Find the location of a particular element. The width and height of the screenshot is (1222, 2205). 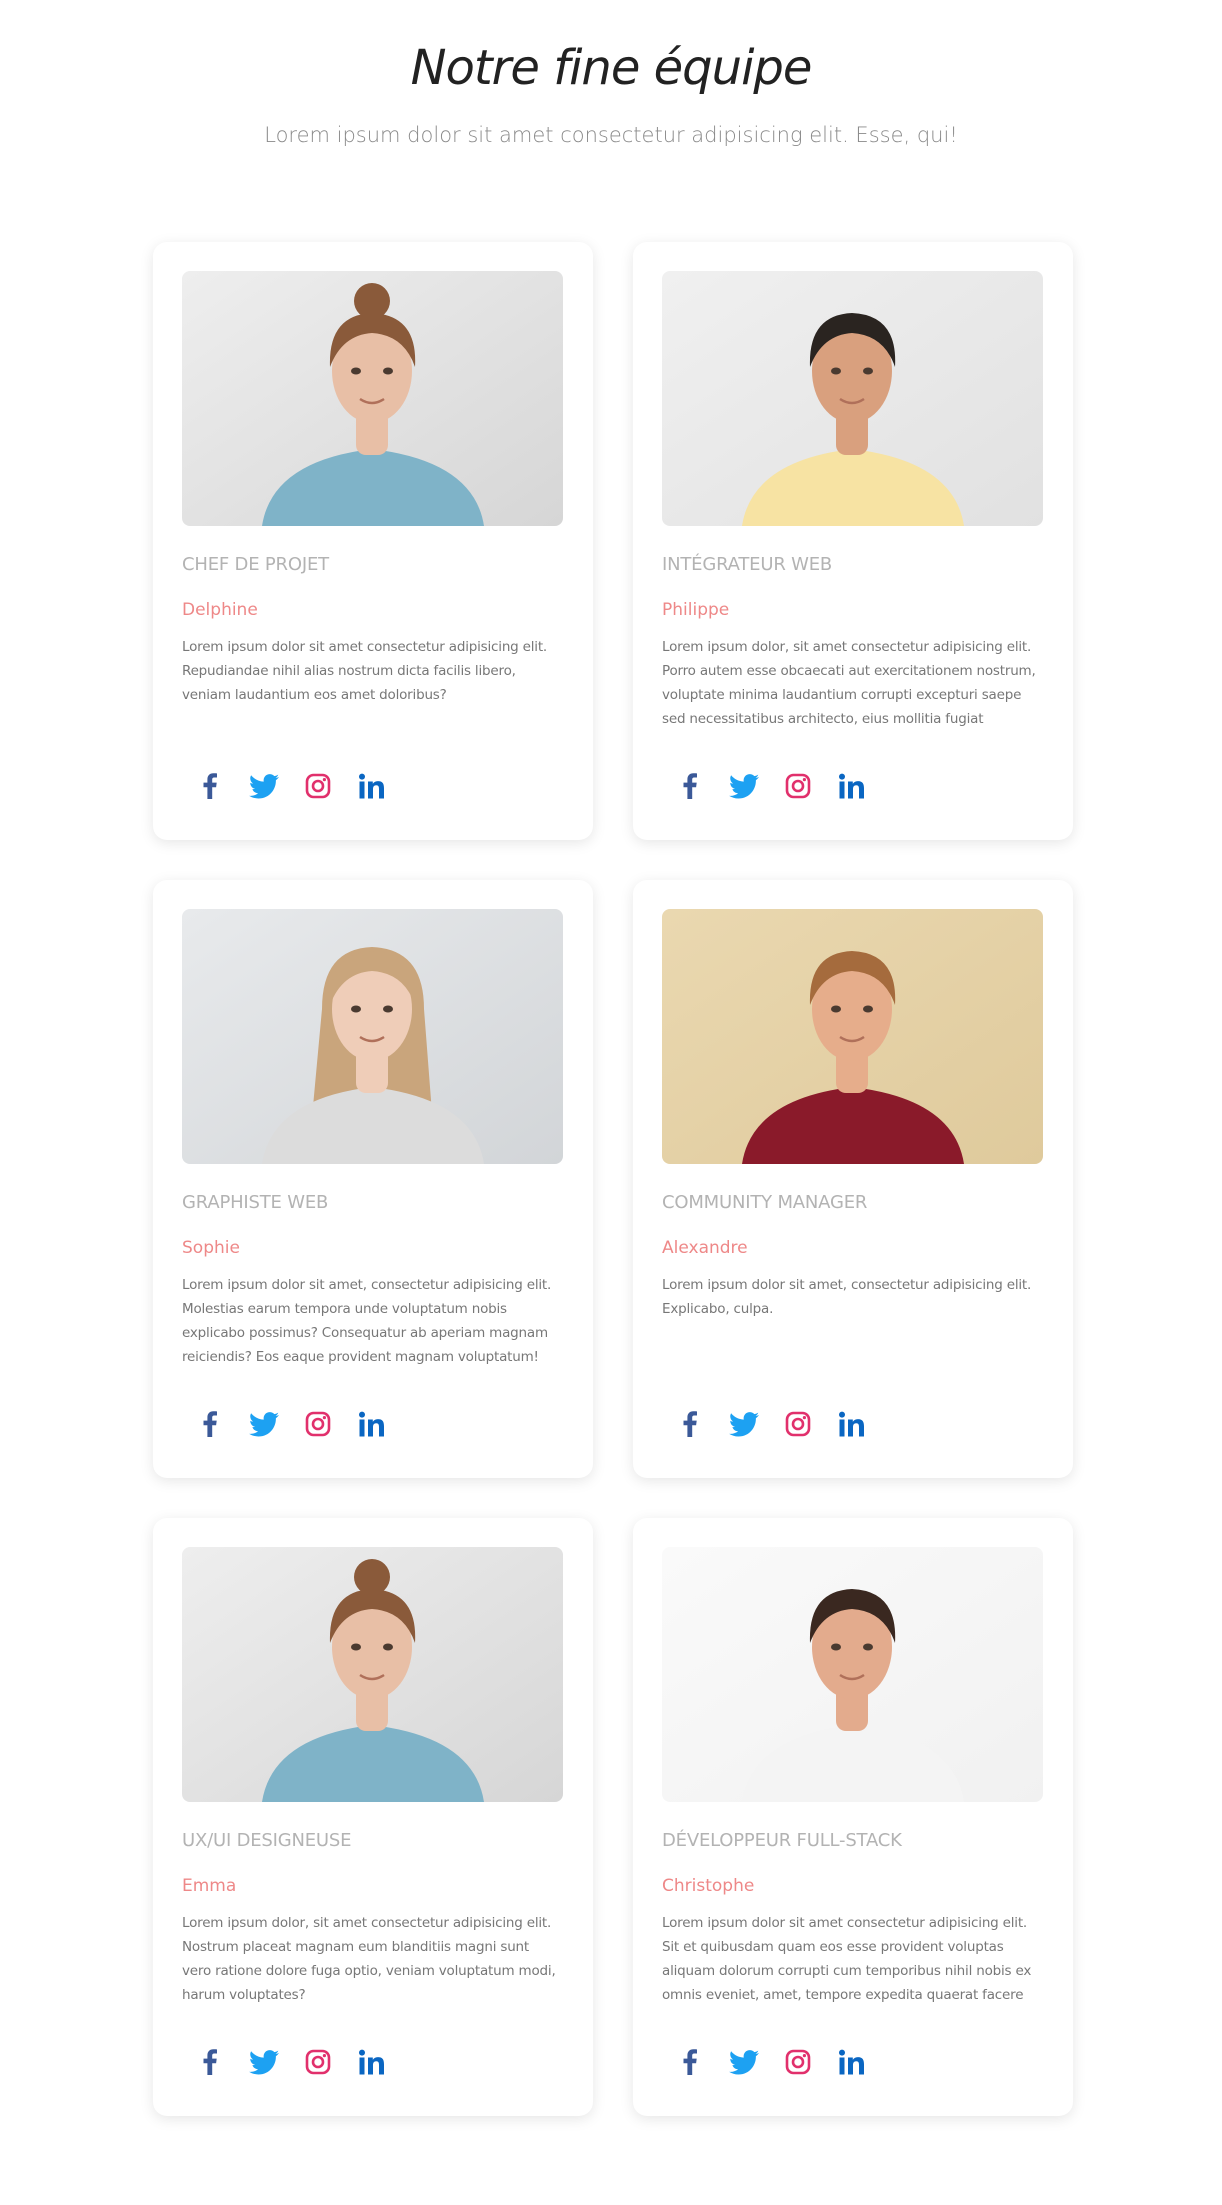

member-name: Alexandre is located at coordinates (705, 1248).